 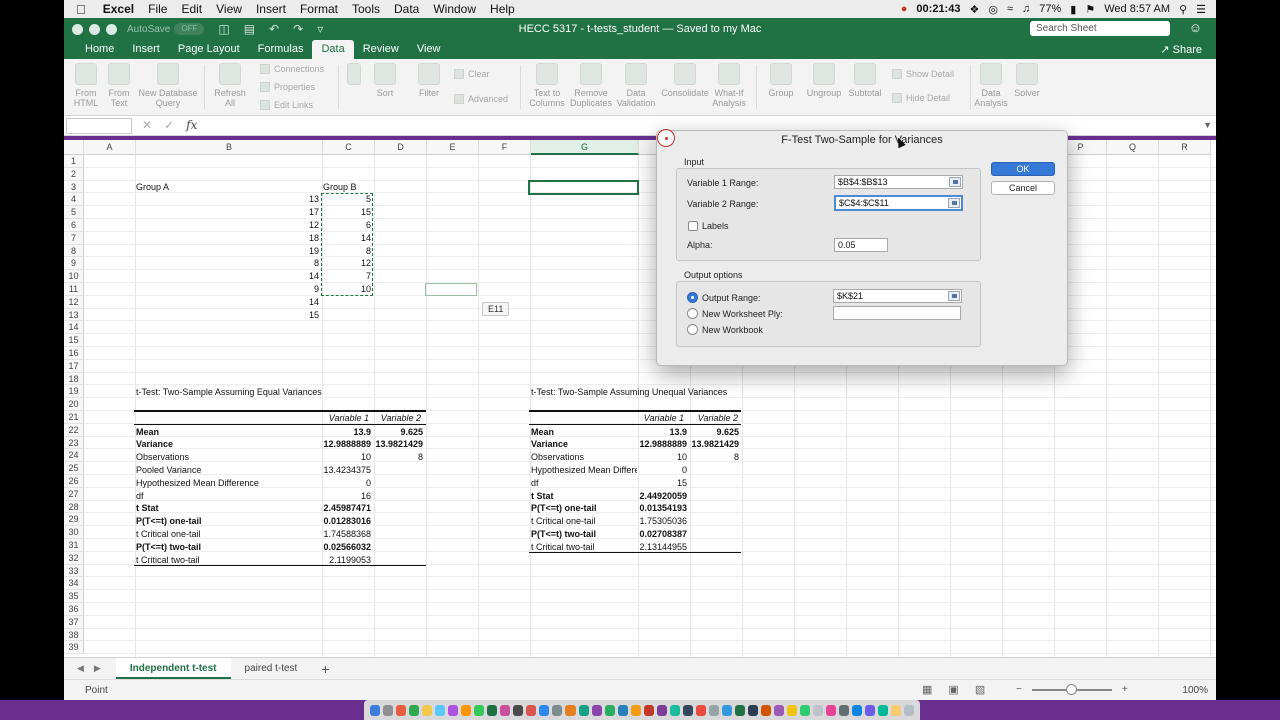 What do you see at coordinates (345, 470) in the screenshot?
I see `equal-row-variable-1: 13.4234375` at bounding box center [345, 470].